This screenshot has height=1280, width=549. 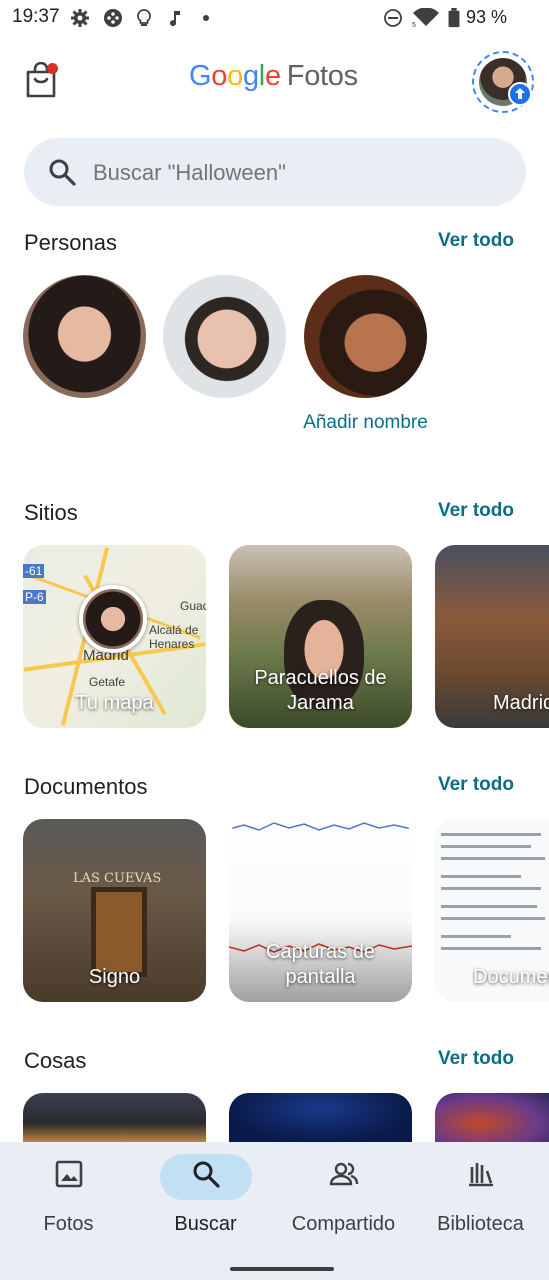 I want to click on map-place-label: Getafe, so click(x=107, y=682).